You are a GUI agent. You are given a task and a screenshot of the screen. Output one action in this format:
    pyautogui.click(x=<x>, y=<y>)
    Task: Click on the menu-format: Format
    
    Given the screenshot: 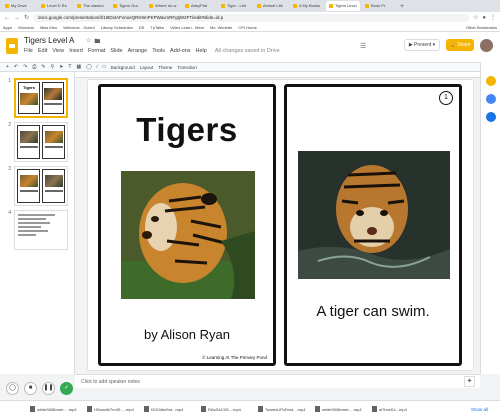 What is the action you would take?
    pyautogui.click(x=96, y=51)
    